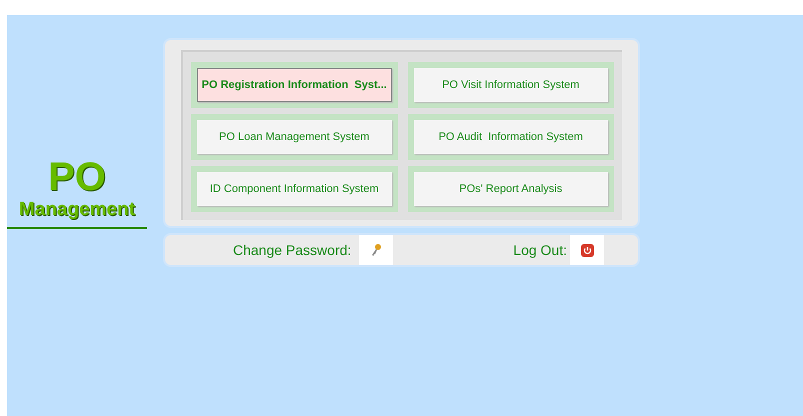  I want to click on power-icon, so click(587, 250).